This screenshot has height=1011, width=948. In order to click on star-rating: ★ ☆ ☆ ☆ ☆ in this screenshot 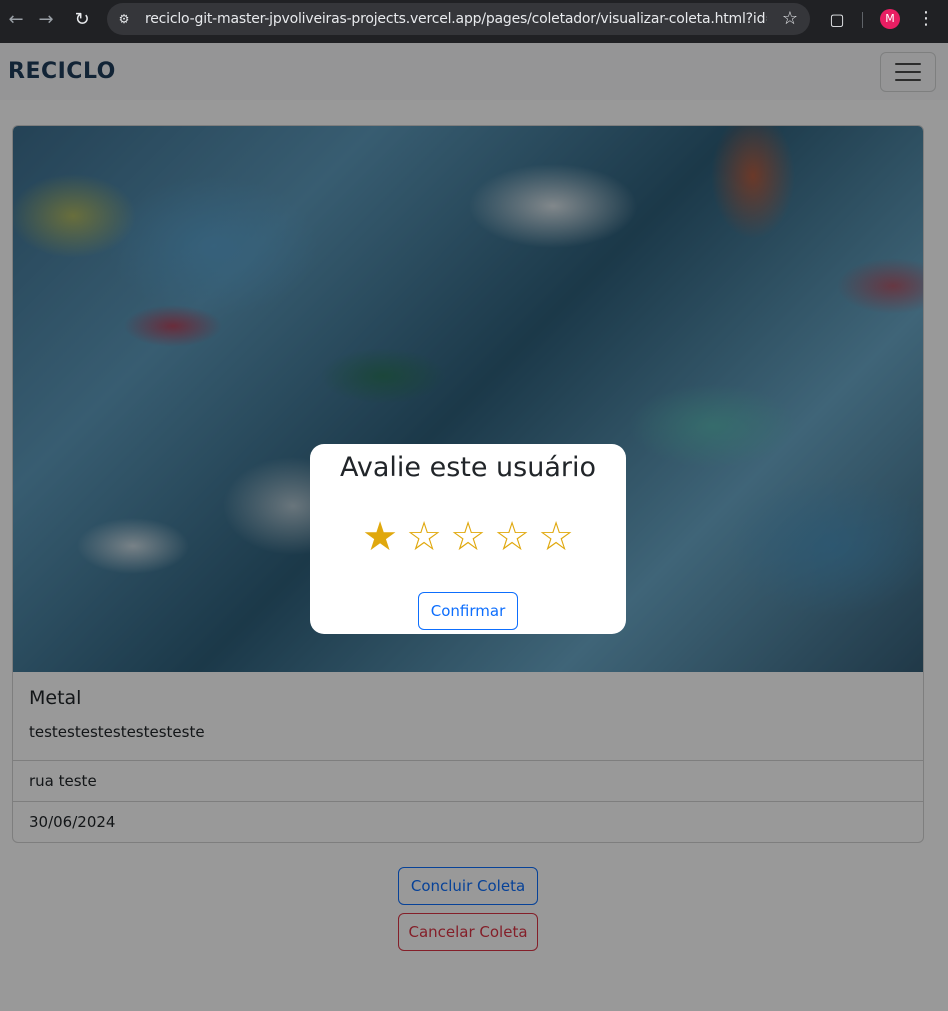, I will do `click(468, 537)`.